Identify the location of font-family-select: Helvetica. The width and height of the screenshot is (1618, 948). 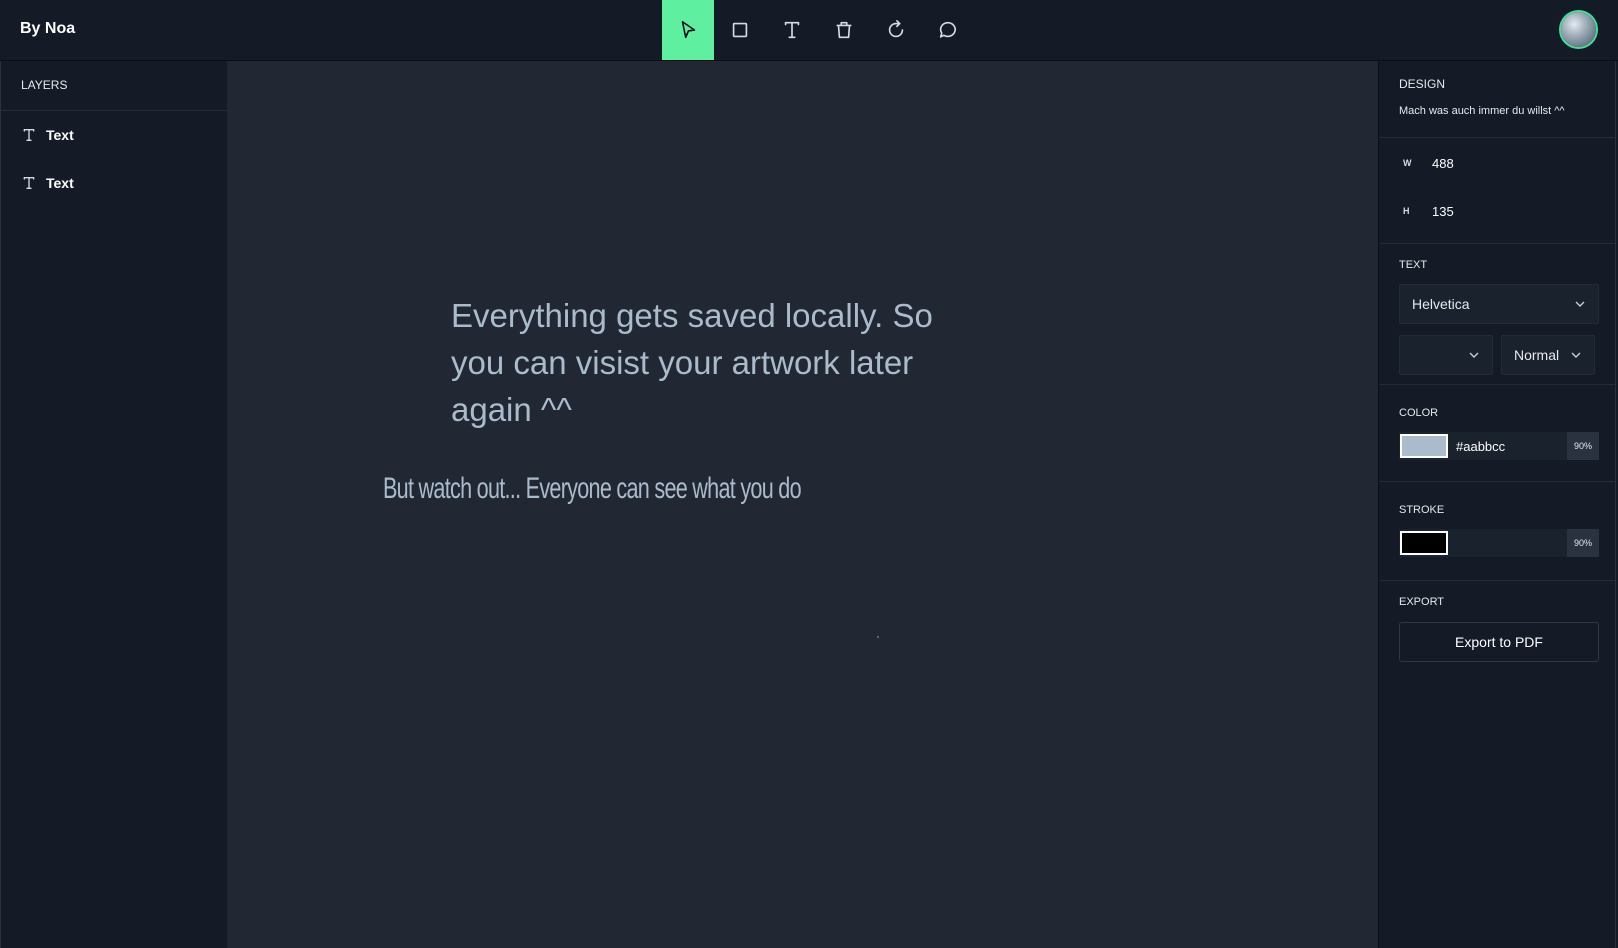
(1499, 304).